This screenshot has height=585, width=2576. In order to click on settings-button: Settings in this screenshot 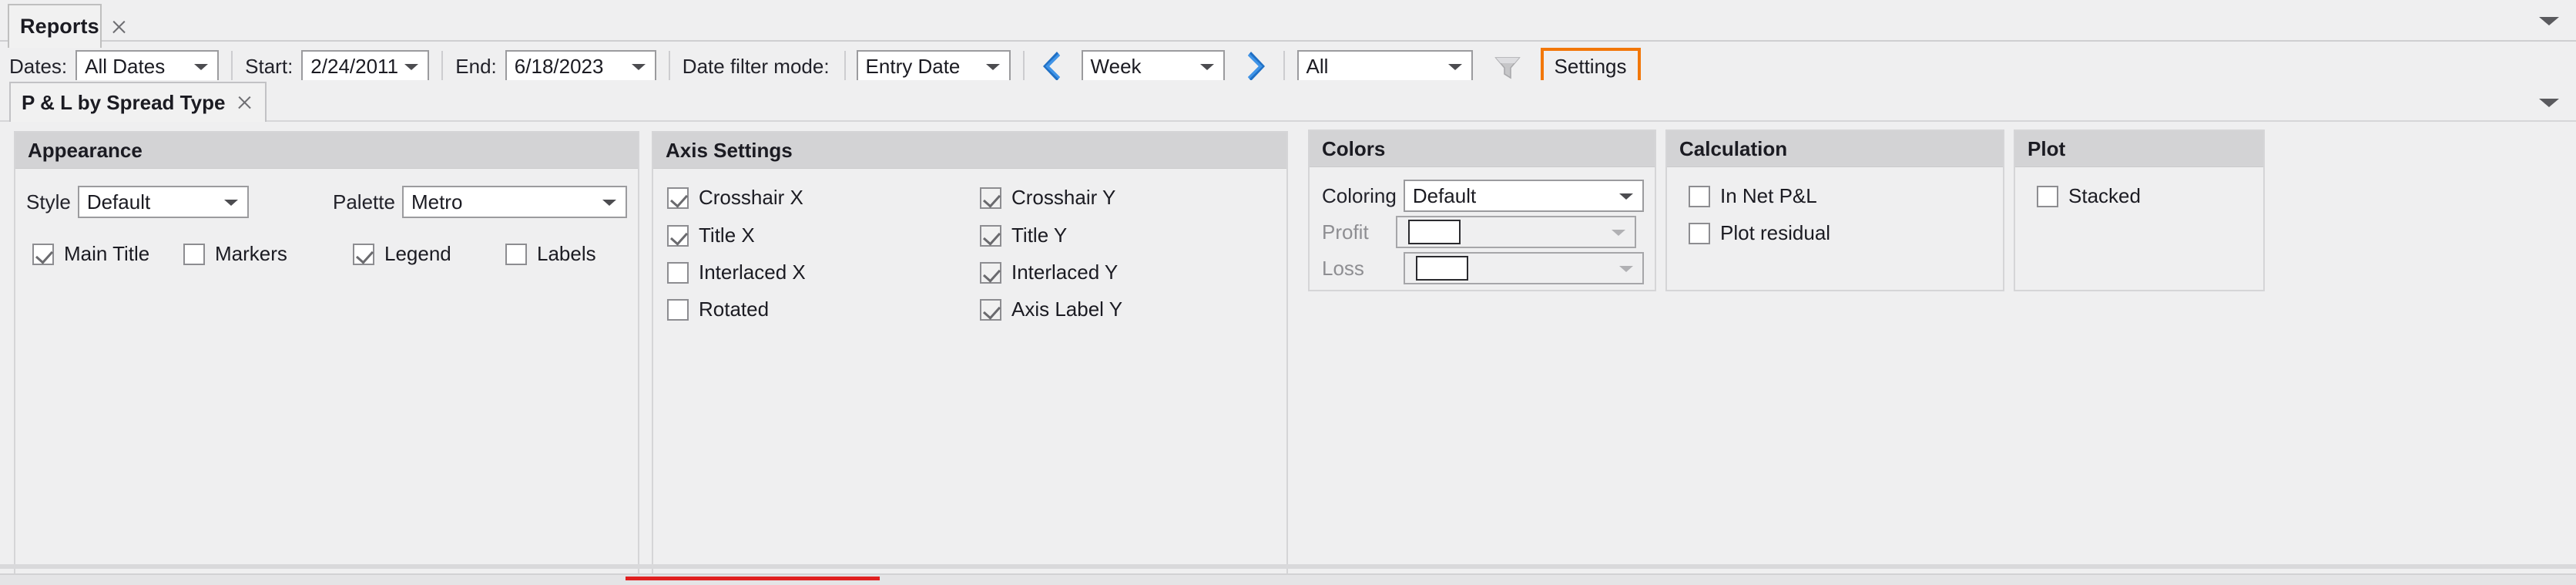, I will do `click(1590, 66)`.